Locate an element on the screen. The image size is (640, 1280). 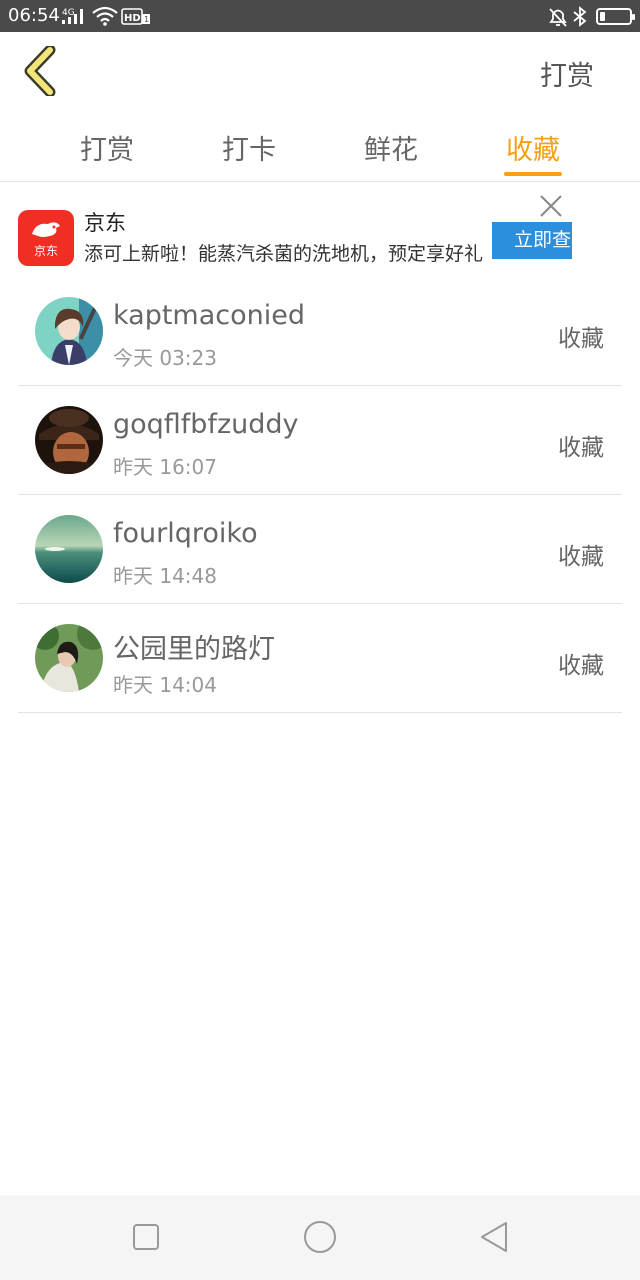
chevron-left-icon is located at coordinates (40, 71).